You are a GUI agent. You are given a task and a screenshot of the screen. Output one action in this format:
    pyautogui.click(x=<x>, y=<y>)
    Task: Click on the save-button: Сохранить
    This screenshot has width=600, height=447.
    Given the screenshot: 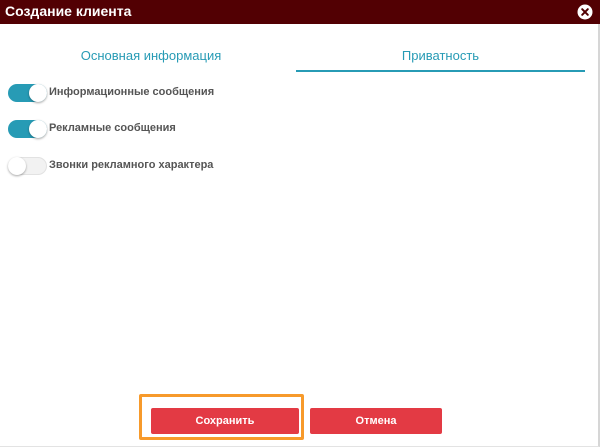 What is the action you would take?
    pyautogui.click(x=225, y=421)
    